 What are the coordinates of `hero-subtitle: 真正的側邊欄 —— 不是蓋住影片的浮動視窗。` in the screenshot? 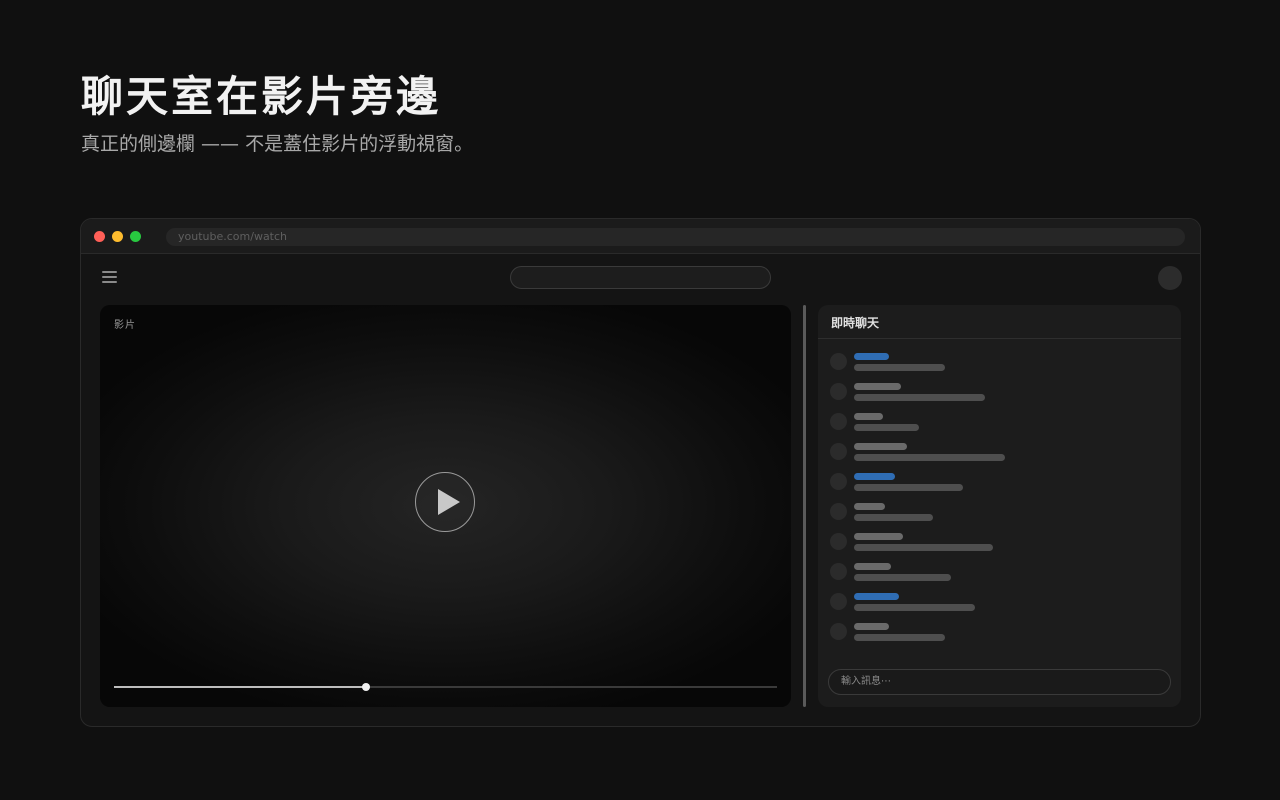 It's located at (277, 144).